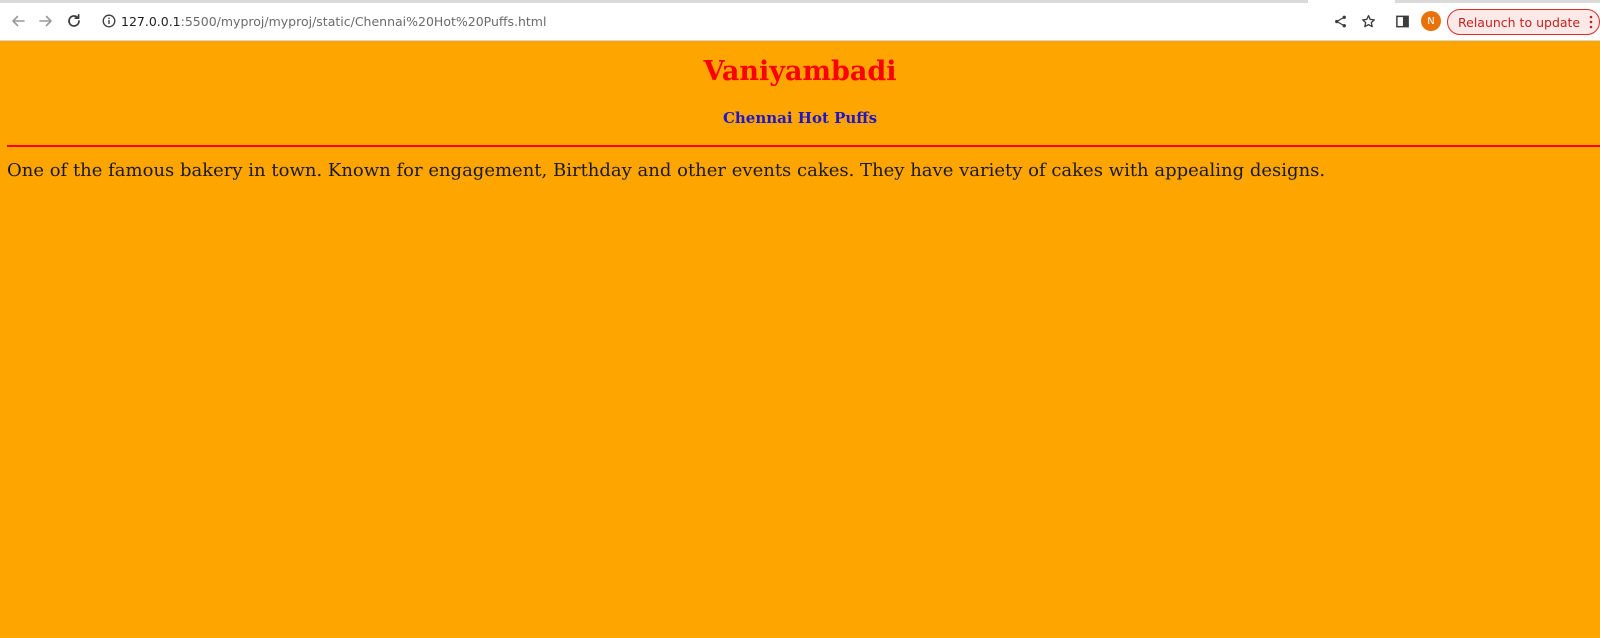 Image resolution: width=1600 pixels, height=638 pixels. What do you see at coordinates (800, 71) in the screenshot?
I see `page-title: Vaniyambadi` at bounding box center [800, 71].